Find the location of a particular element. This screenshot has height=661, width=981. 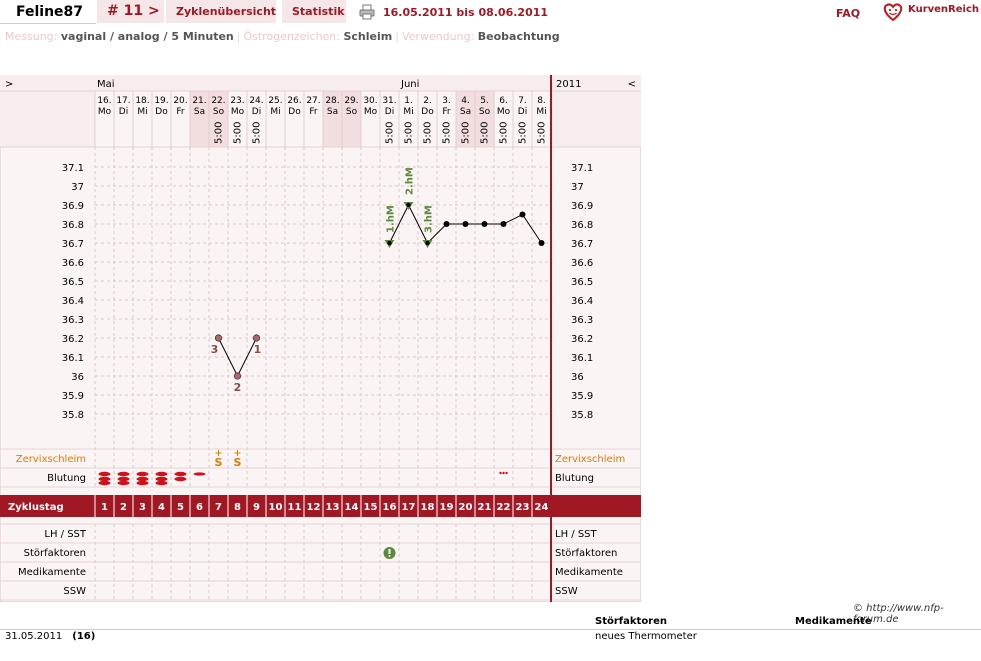

y-tick-right: 36 is located at coordinates (577, 377).